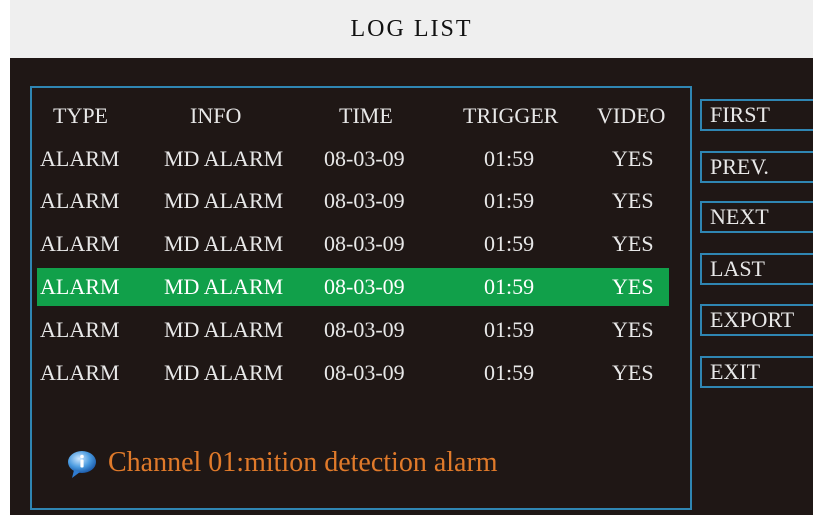  What do you see at coordinates (756, 372) in the screenshot?
I see `exit-button: EXIT` at bounding box center [756, 372].